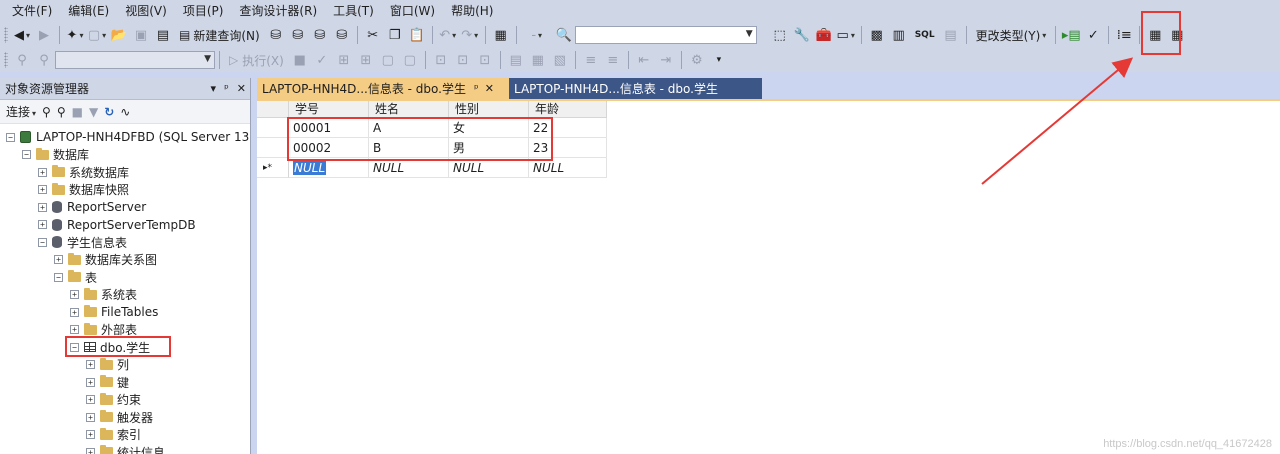 Image resolution: width=1280 pixels, height=454 pixels. Describe the element at coordinates (83, 190) in the screenshot. I see `tree-node: + 数据库快照` at that location.